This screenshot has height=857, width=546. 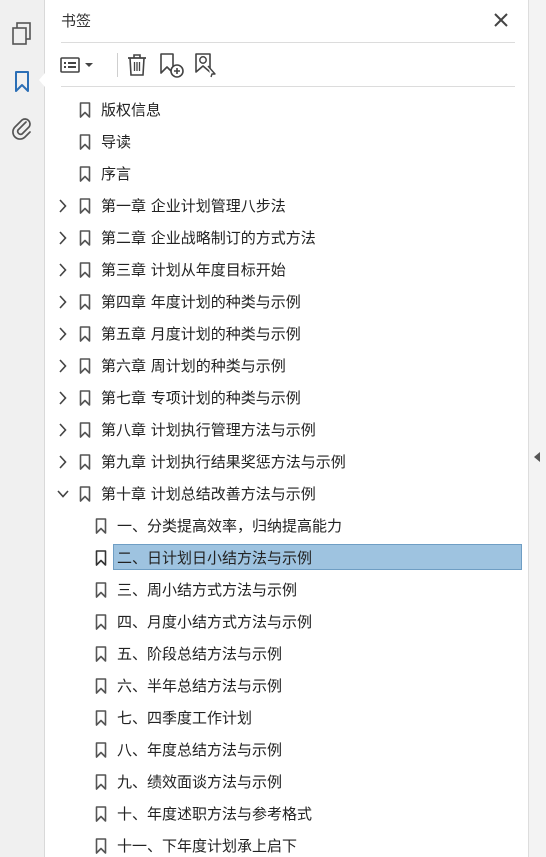 I want to click on bookmark-item: 第一章 企业计划管理八步法, so click(x=286, y=206).